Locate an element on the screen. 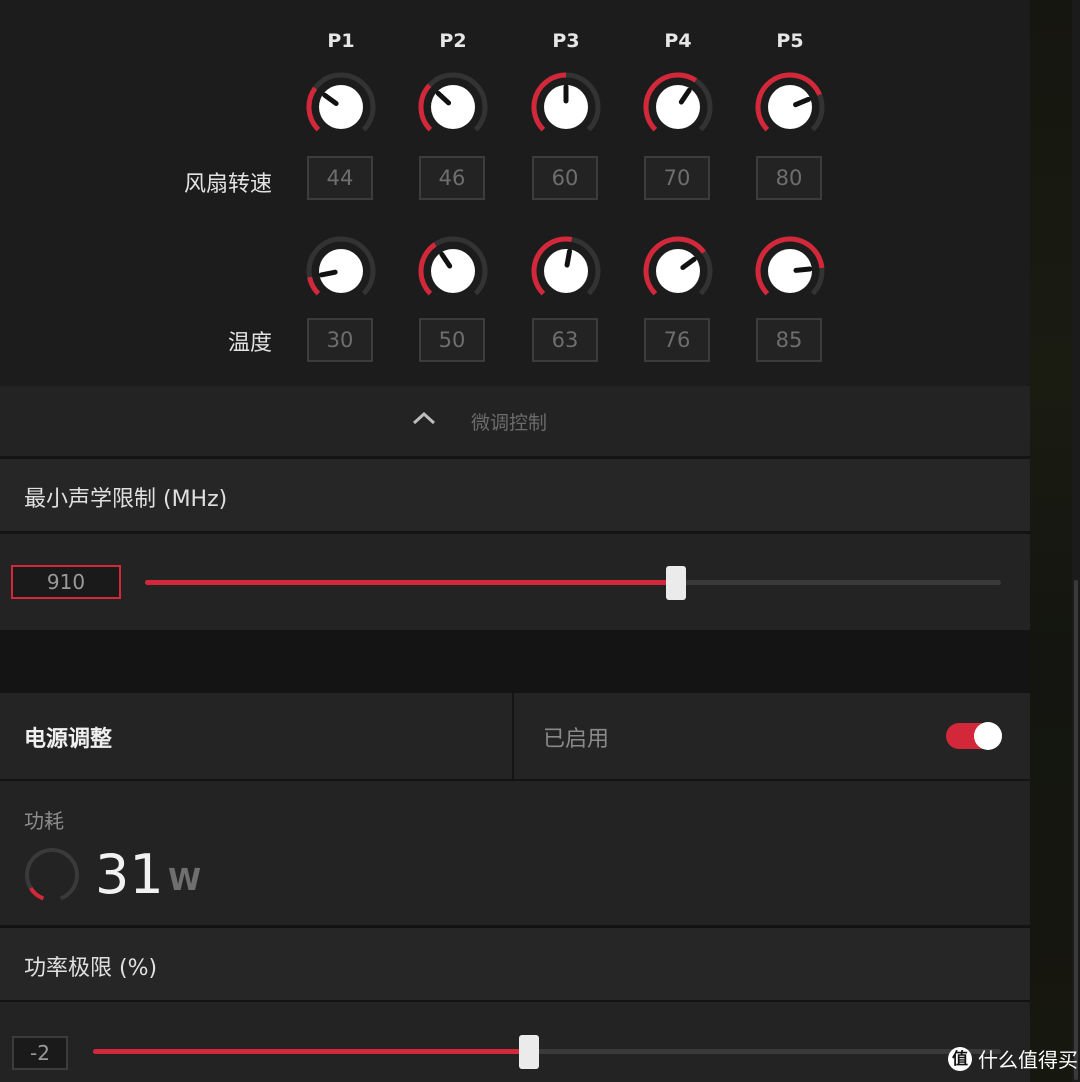 Image resolution: width=1080 pixels, height=1082 pixels. fan-speed-knob-p1 is located at coordinates (341, 107).